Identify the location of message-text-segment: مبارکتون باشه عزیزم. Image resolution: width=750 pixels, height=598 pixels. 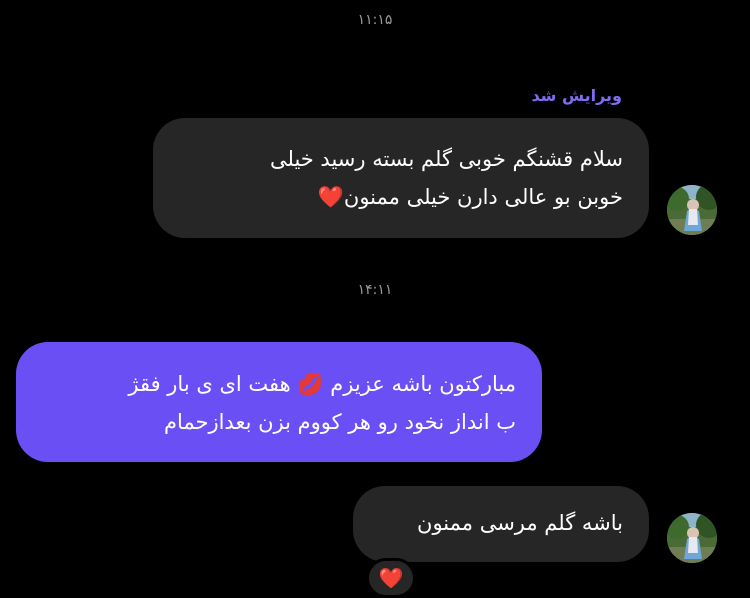
(423, 384).